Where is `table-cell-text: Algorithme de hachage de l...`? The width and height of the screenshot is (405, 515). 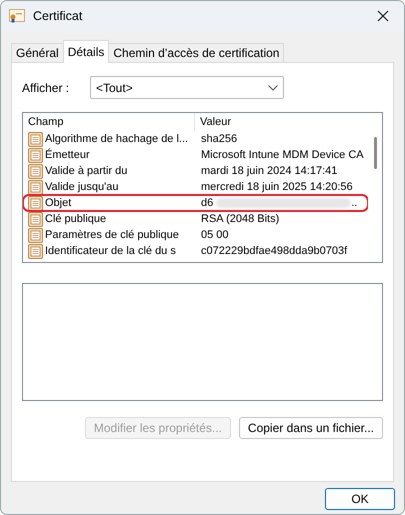 table-cell-text: Algorithme de hachage de l... is located at coordinates (116, 139).